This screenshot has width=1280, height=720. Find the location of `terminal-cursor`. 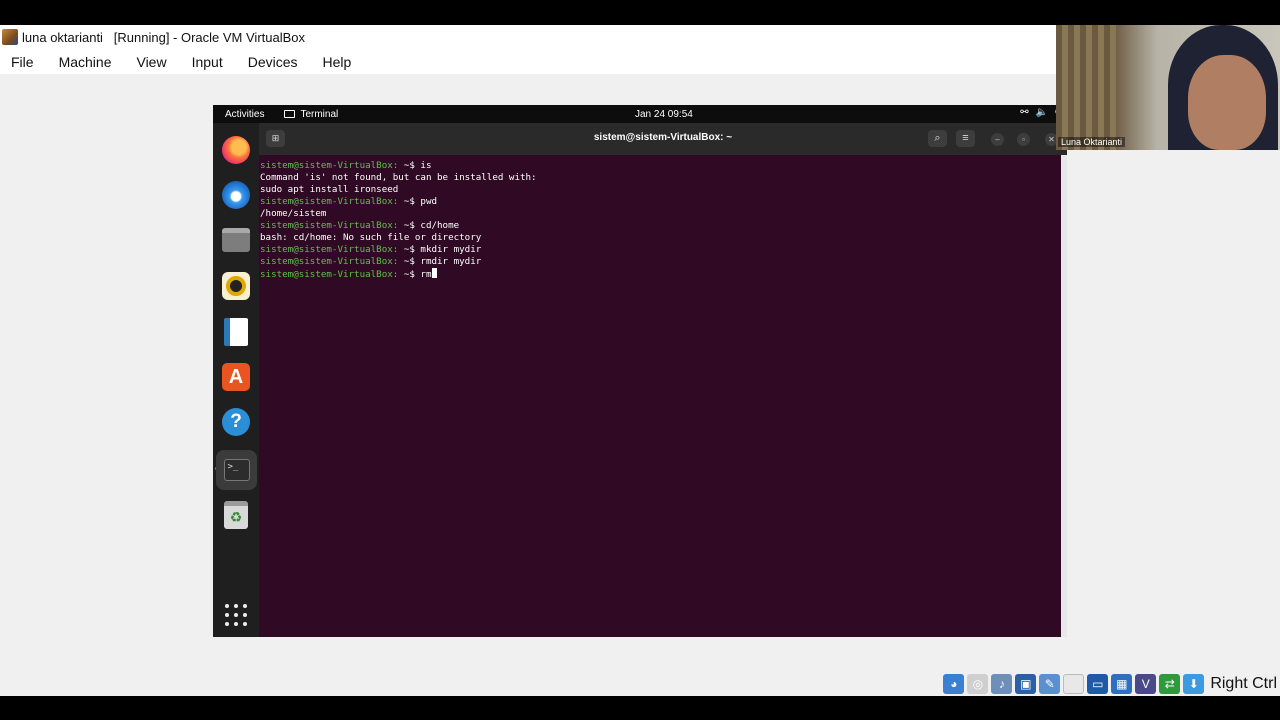

terminal-cursor is located at coordinates (434, 273).